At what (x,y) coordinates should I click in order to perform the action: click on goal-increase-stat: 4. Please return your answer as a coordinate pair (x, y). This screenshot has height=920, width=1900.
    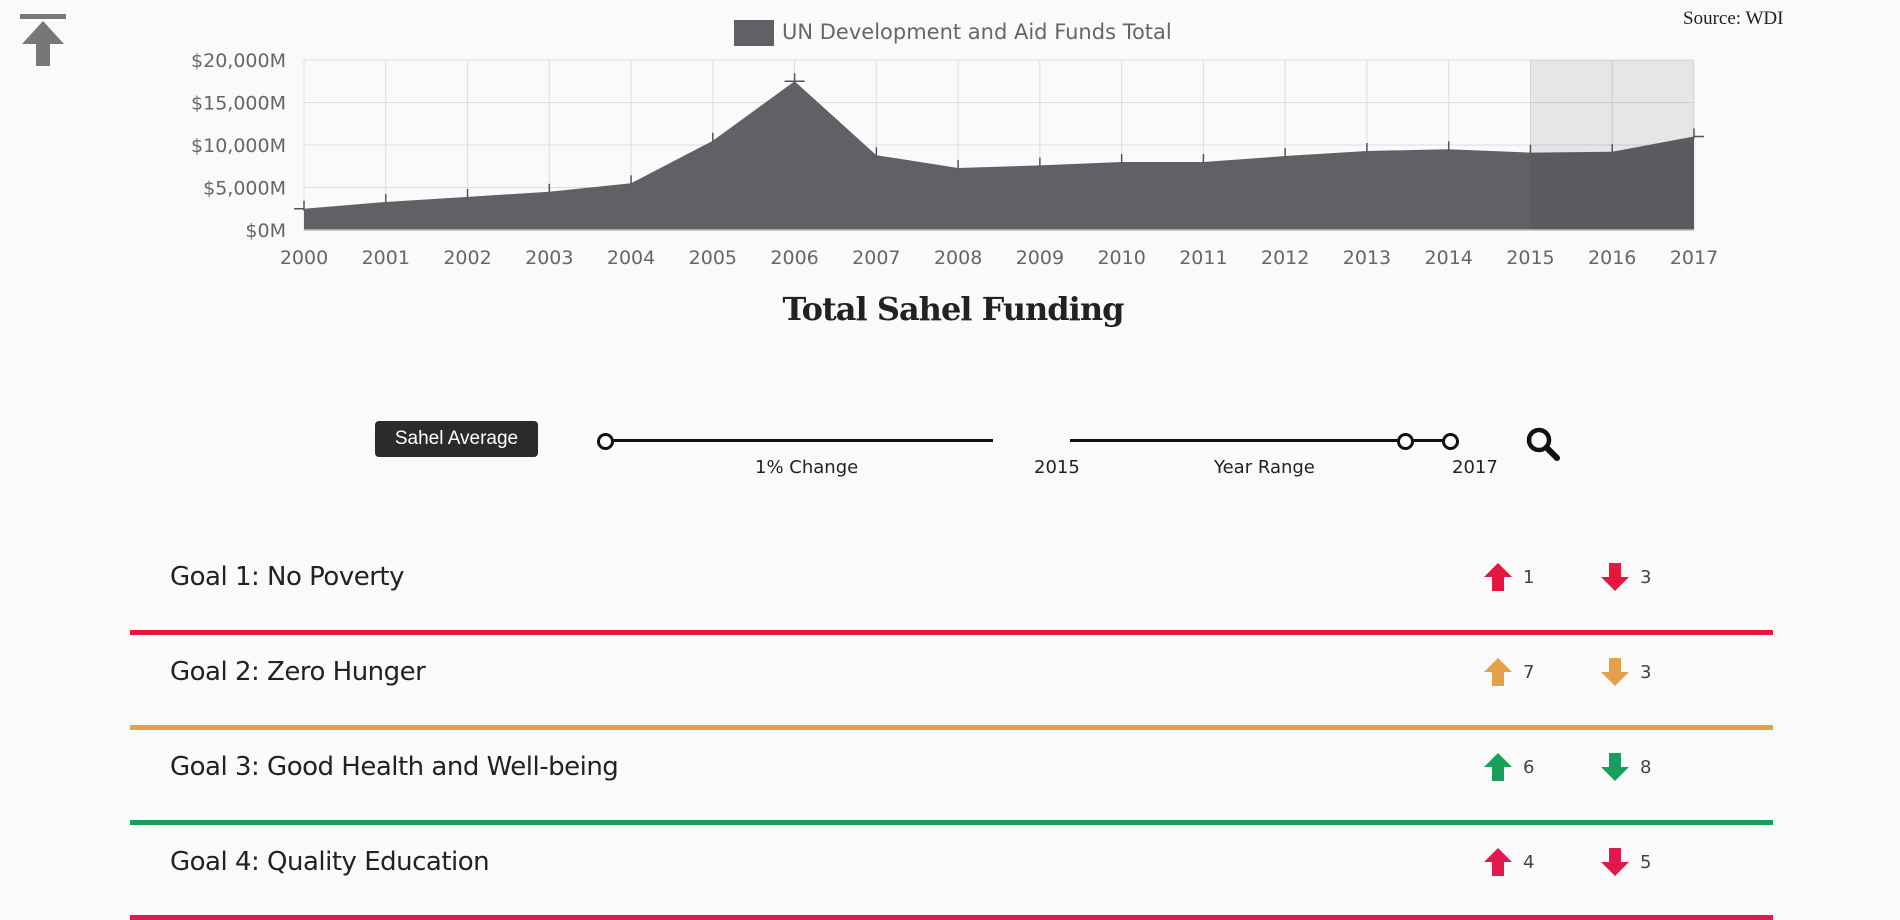
    Looking at the image, I should click on (1508, 862).